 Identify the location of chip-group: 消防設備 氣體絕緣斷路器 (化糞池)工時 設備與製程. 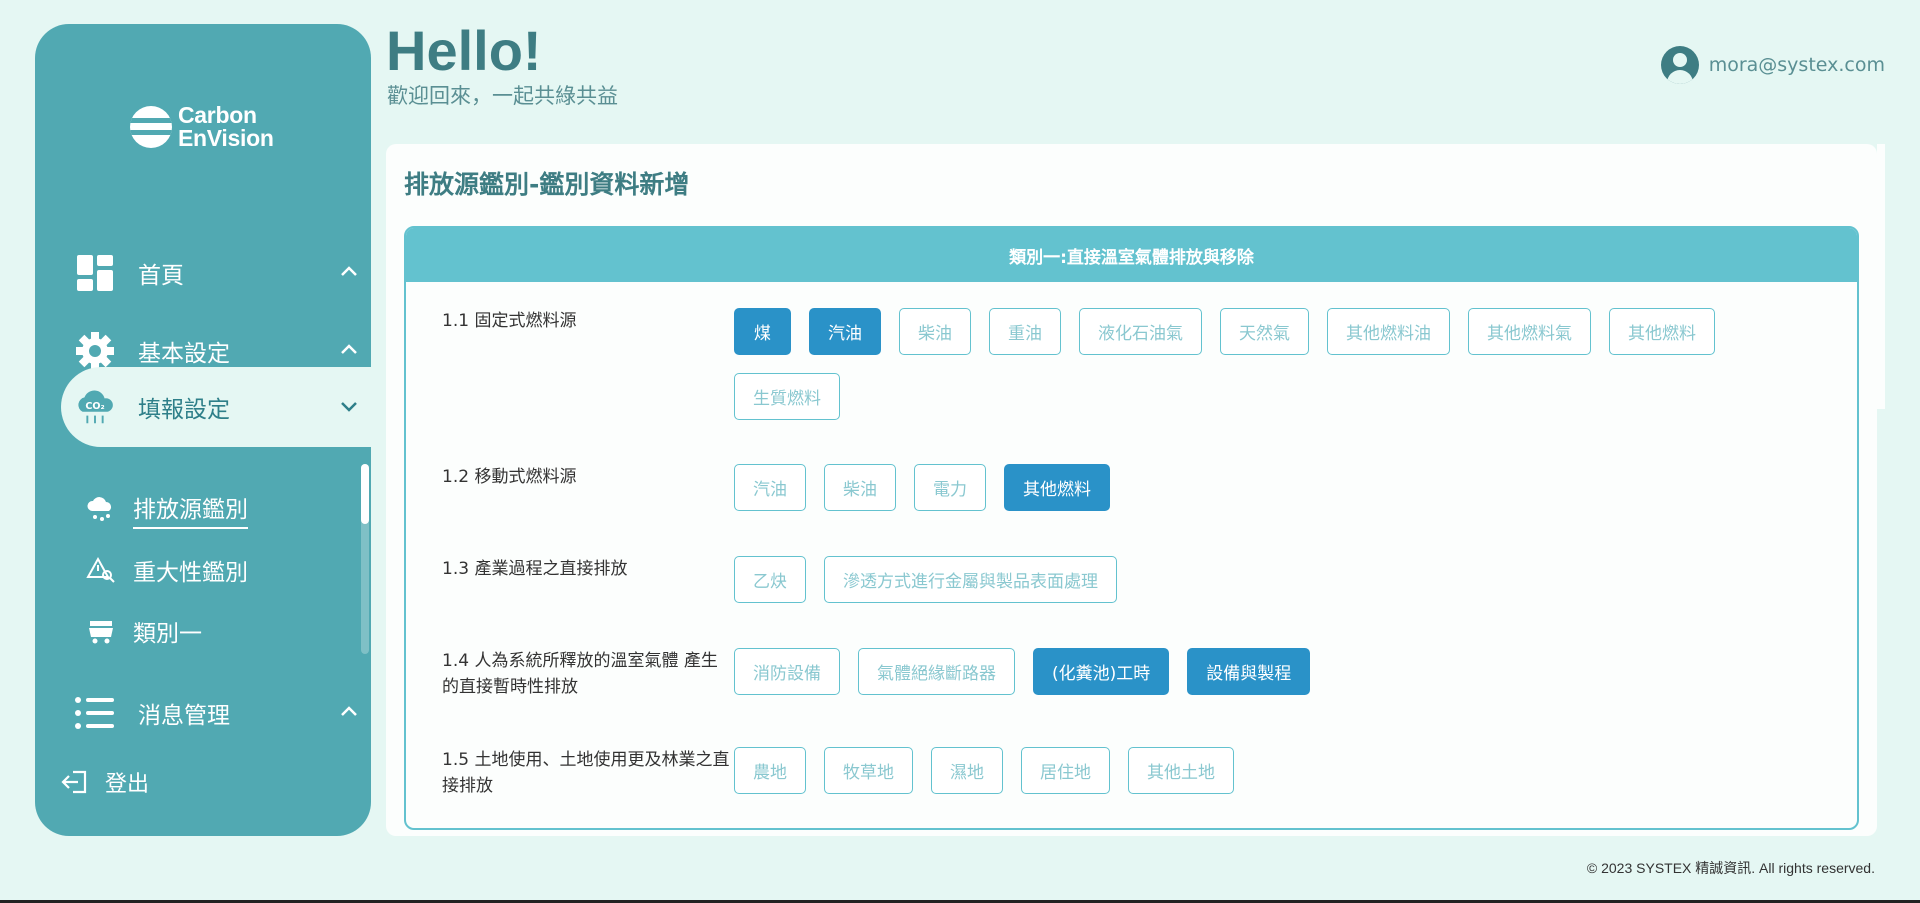
(1259, 680).